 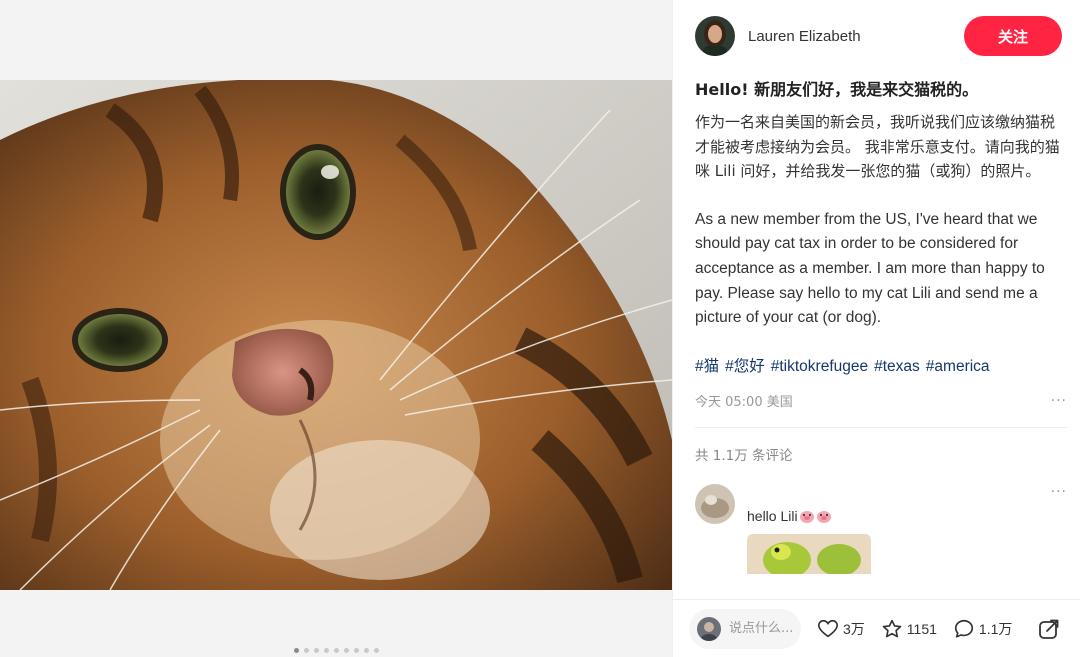 I want to click on comment-input, so click(x=765, y=628).